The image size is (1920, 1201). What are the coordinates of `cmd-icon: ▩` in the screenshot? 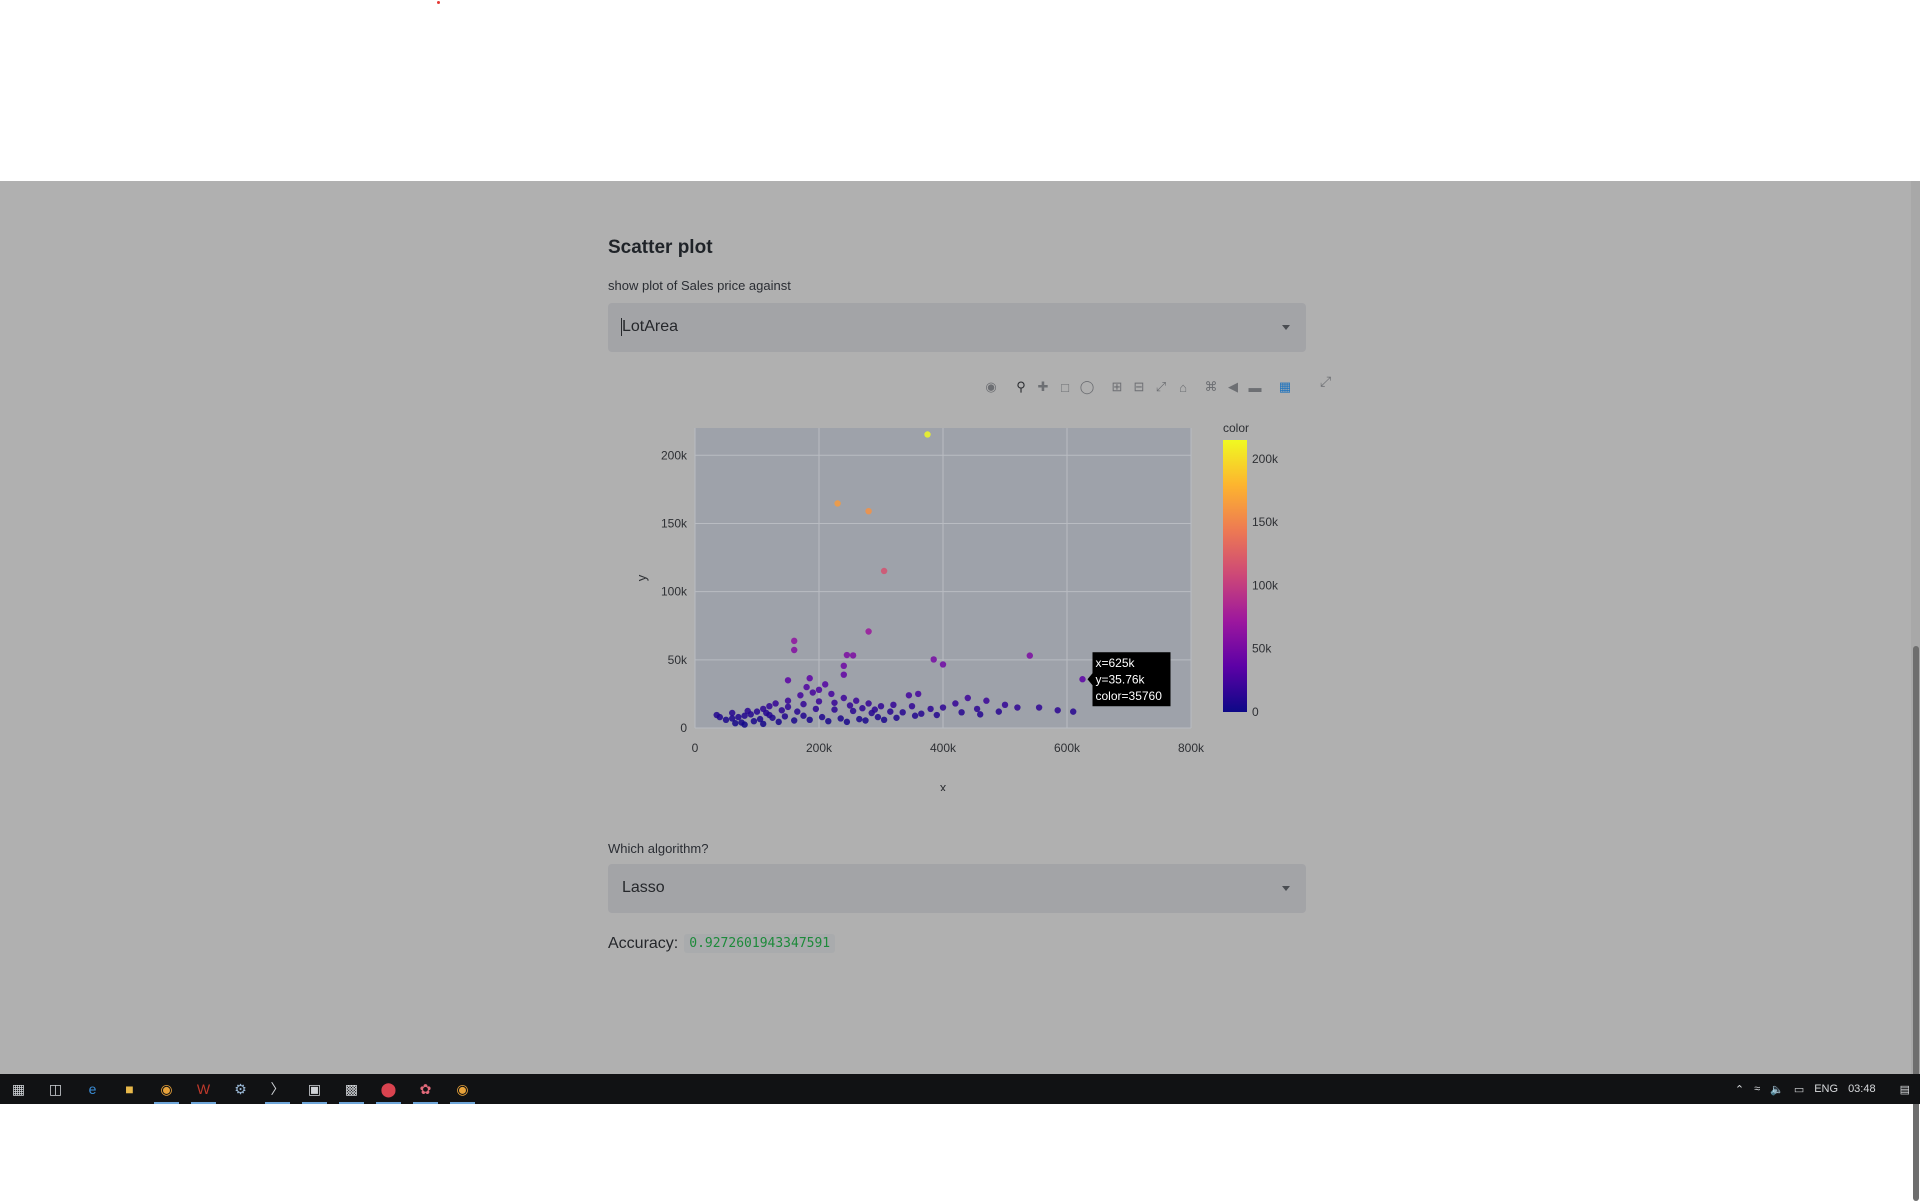 It's located at (351, 1089).